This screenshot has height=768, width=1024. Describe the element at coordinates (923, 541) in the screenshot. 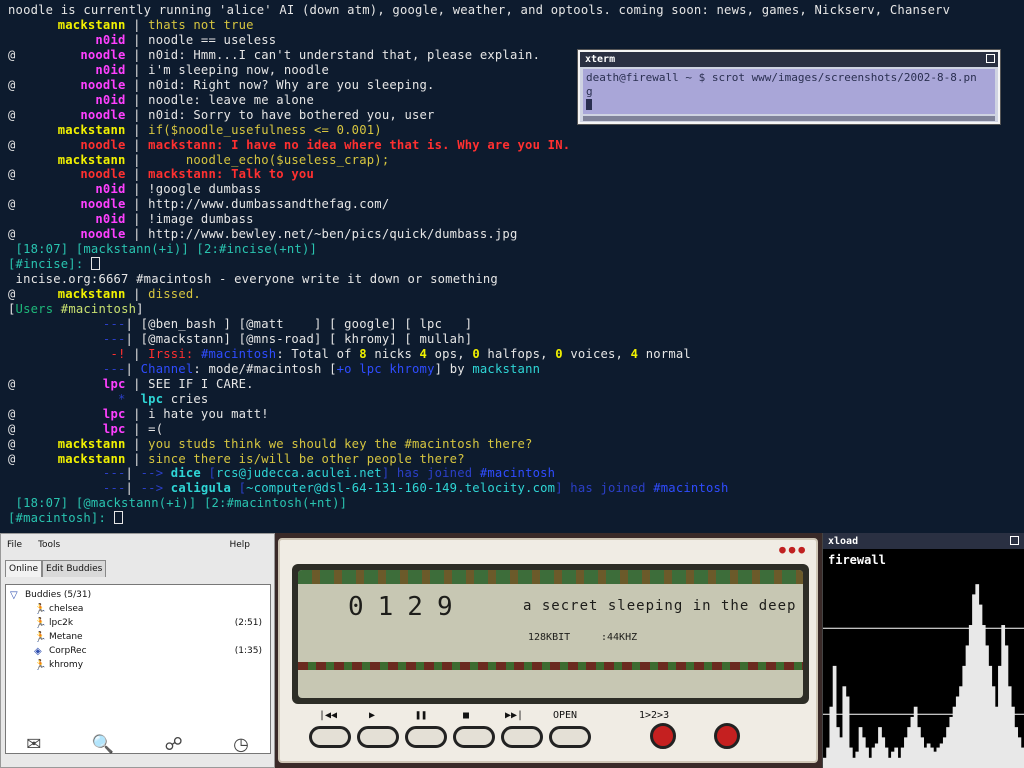

I see `xload-titlebar: xload` at that location.